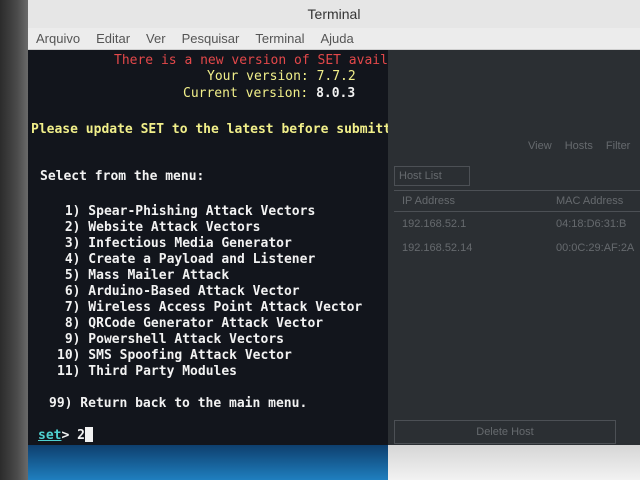 The width and height of the screenshot is (640, 480). What do you see at coordinates (591, 224) in the screenshot?
I see `ghost-mac: 04:18:D6:31:B` at bounding box center [591, 224].